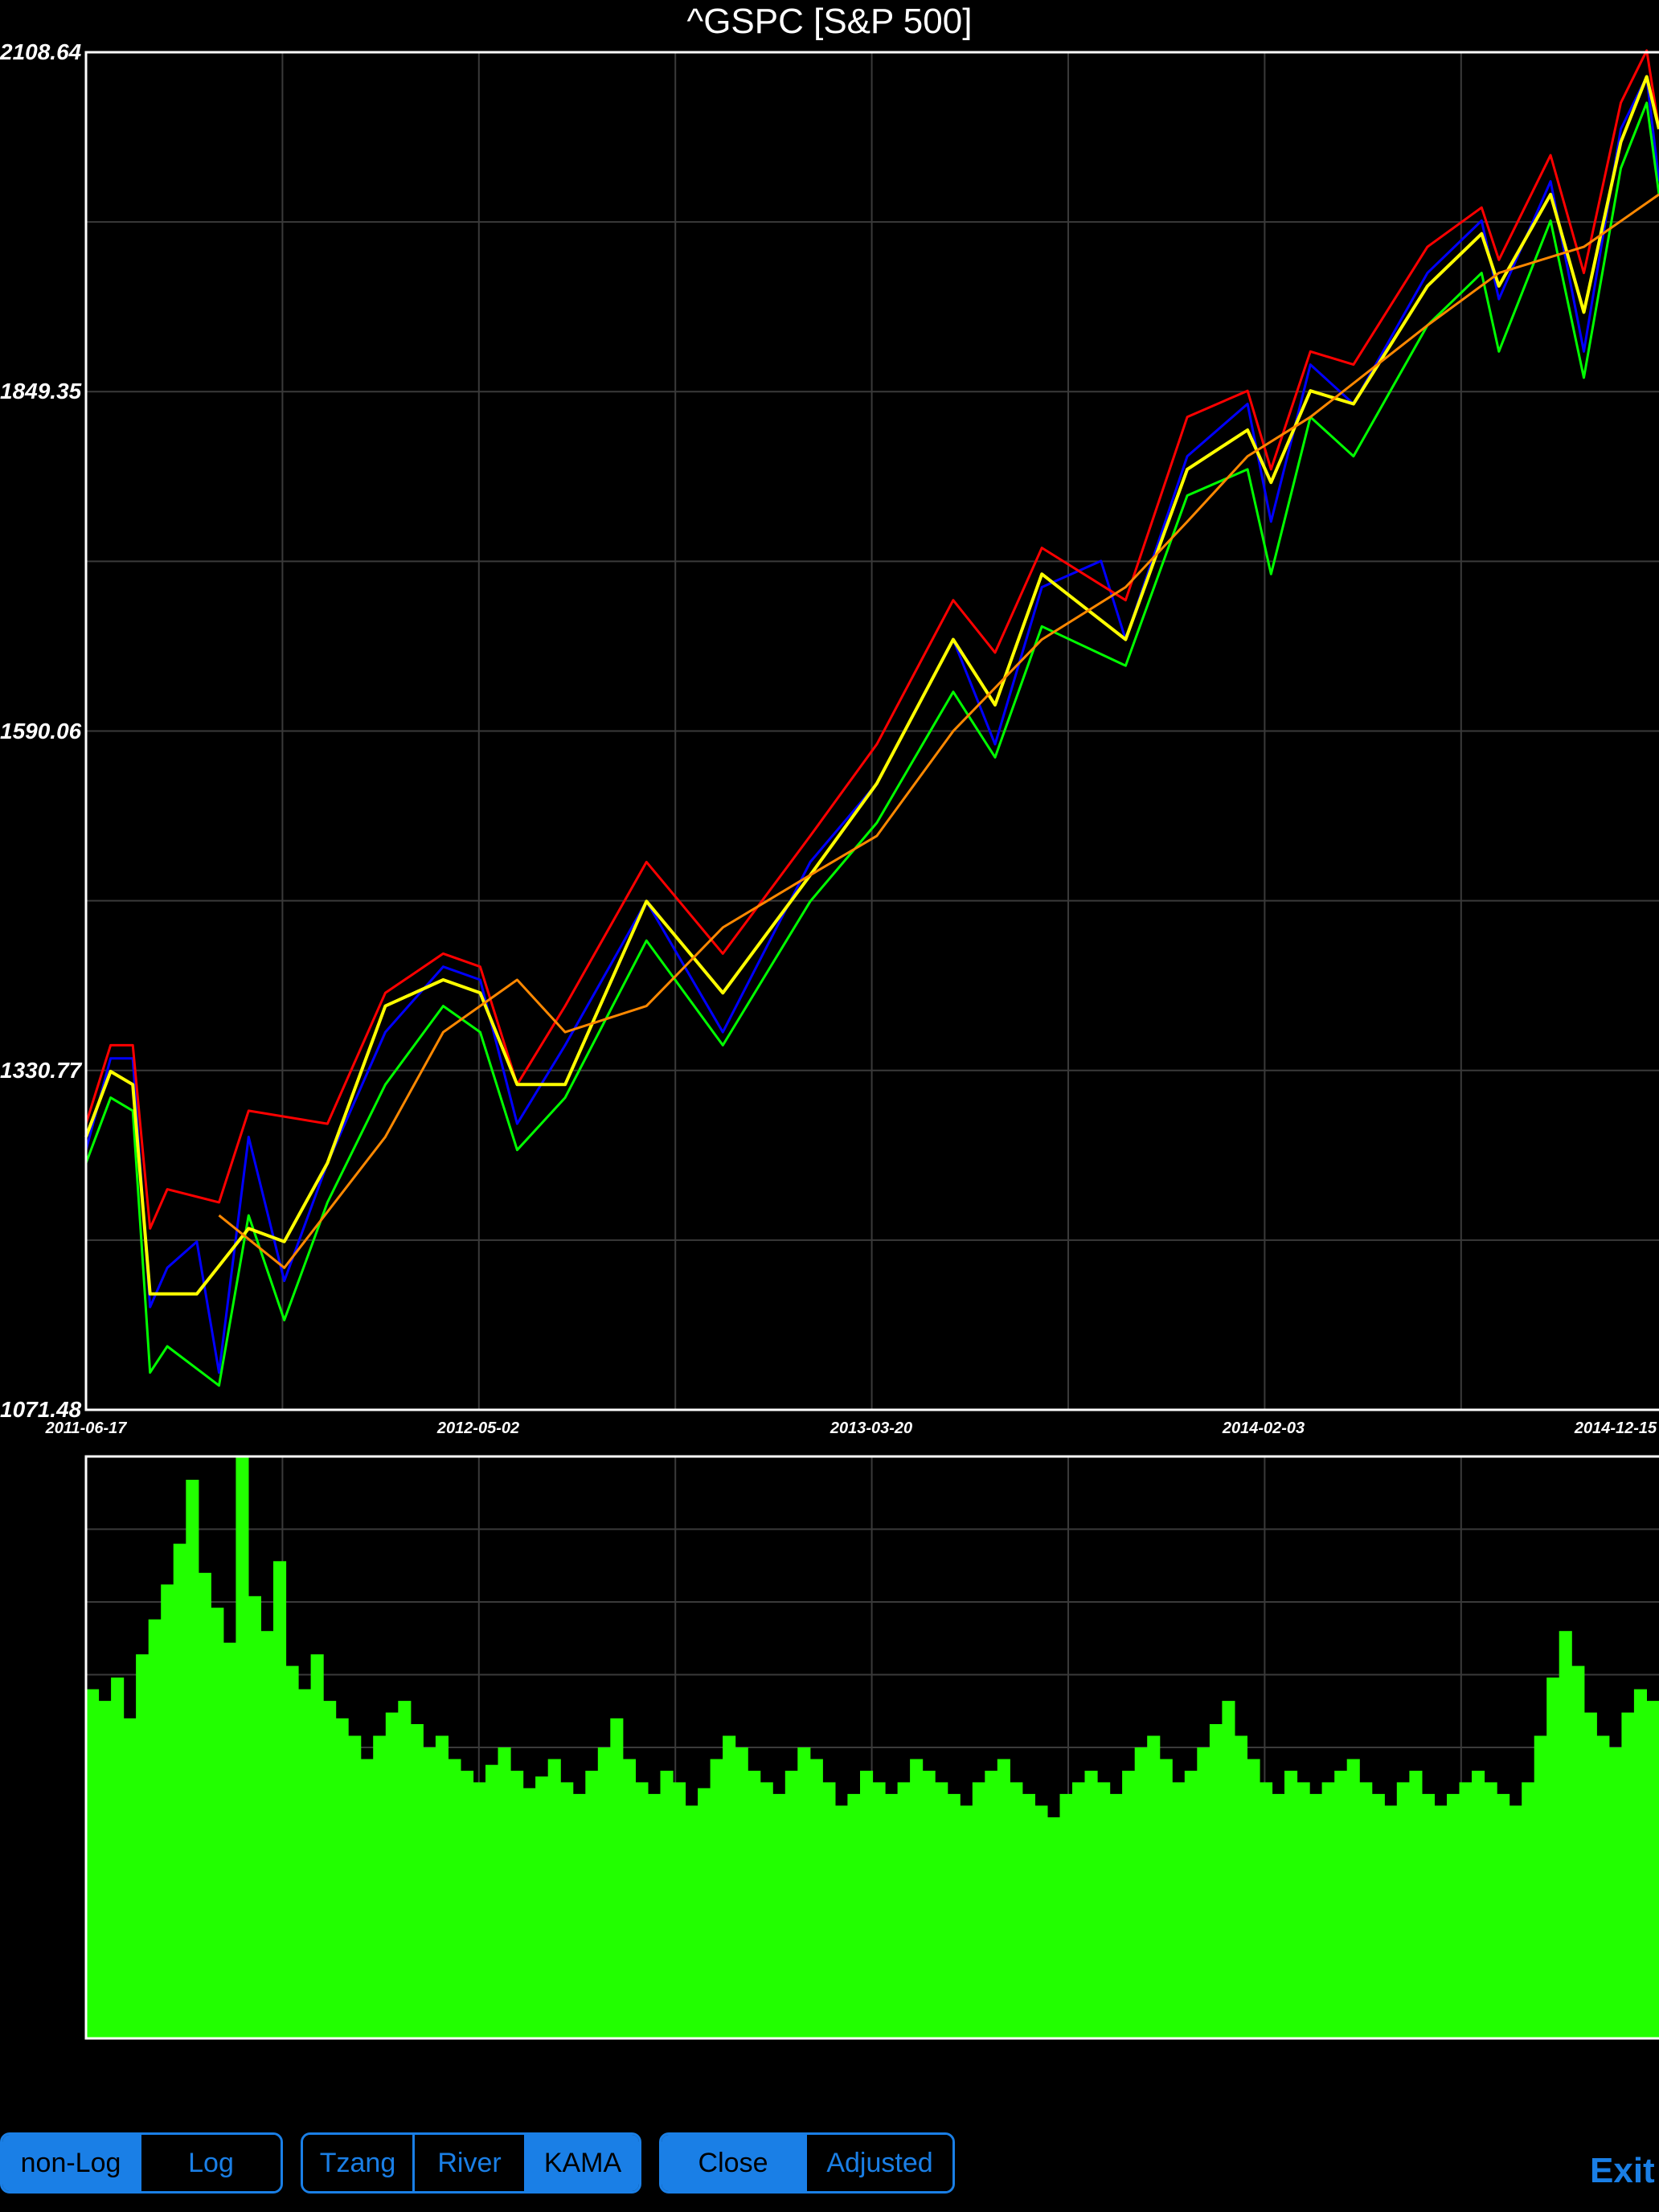 Image resolution: width=1659 pixels, height=2212 pixels. What do you see at coordinates (1615, 1428) in the screenshot?
I see `x-tick-label: 2014-12-15` at bounding box center [1615, 1428].